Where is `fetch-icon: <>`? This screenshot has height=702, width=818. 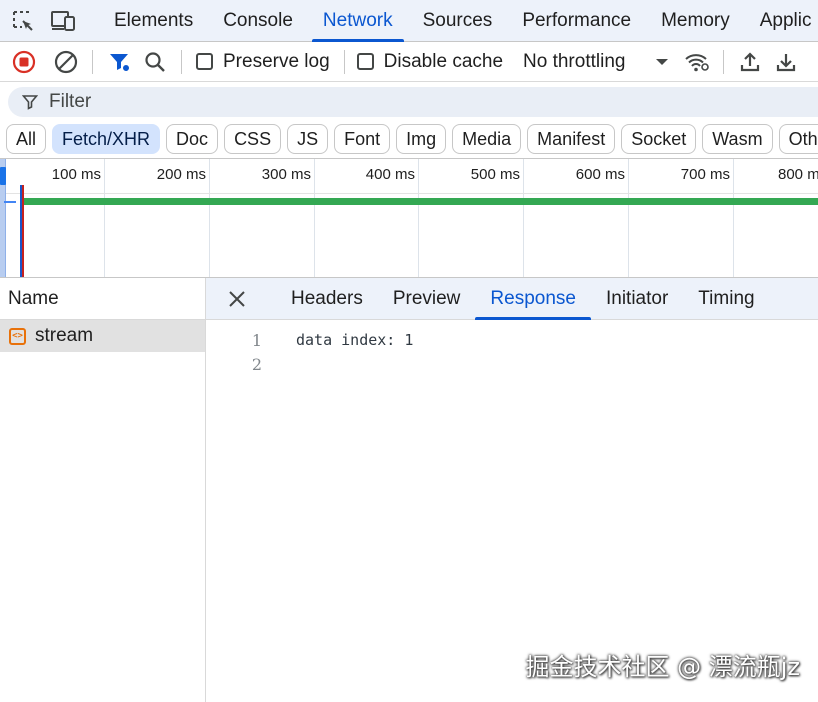 fetch-icon: <> is located at coordinates (17, 336).